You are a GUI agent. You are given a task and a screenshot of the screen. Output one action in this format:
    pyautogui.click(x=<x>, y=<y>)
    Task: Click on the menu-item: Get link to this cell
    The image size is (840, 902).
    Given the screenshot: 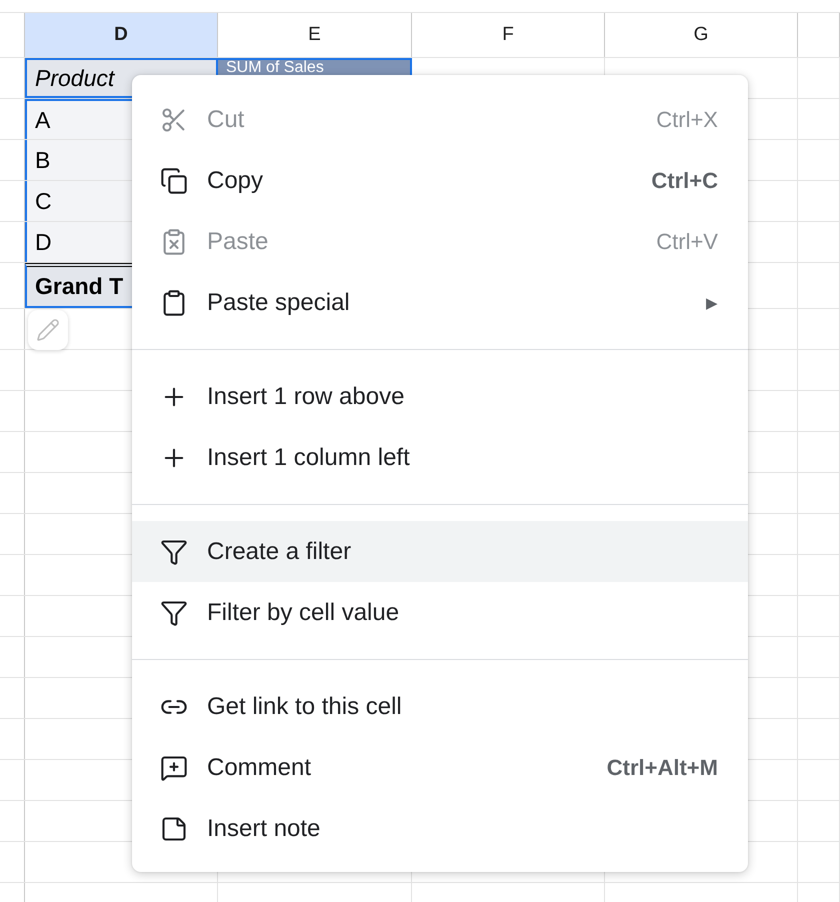 What is the action you would take?
    pyautogui.click(x=440, y=706)
    